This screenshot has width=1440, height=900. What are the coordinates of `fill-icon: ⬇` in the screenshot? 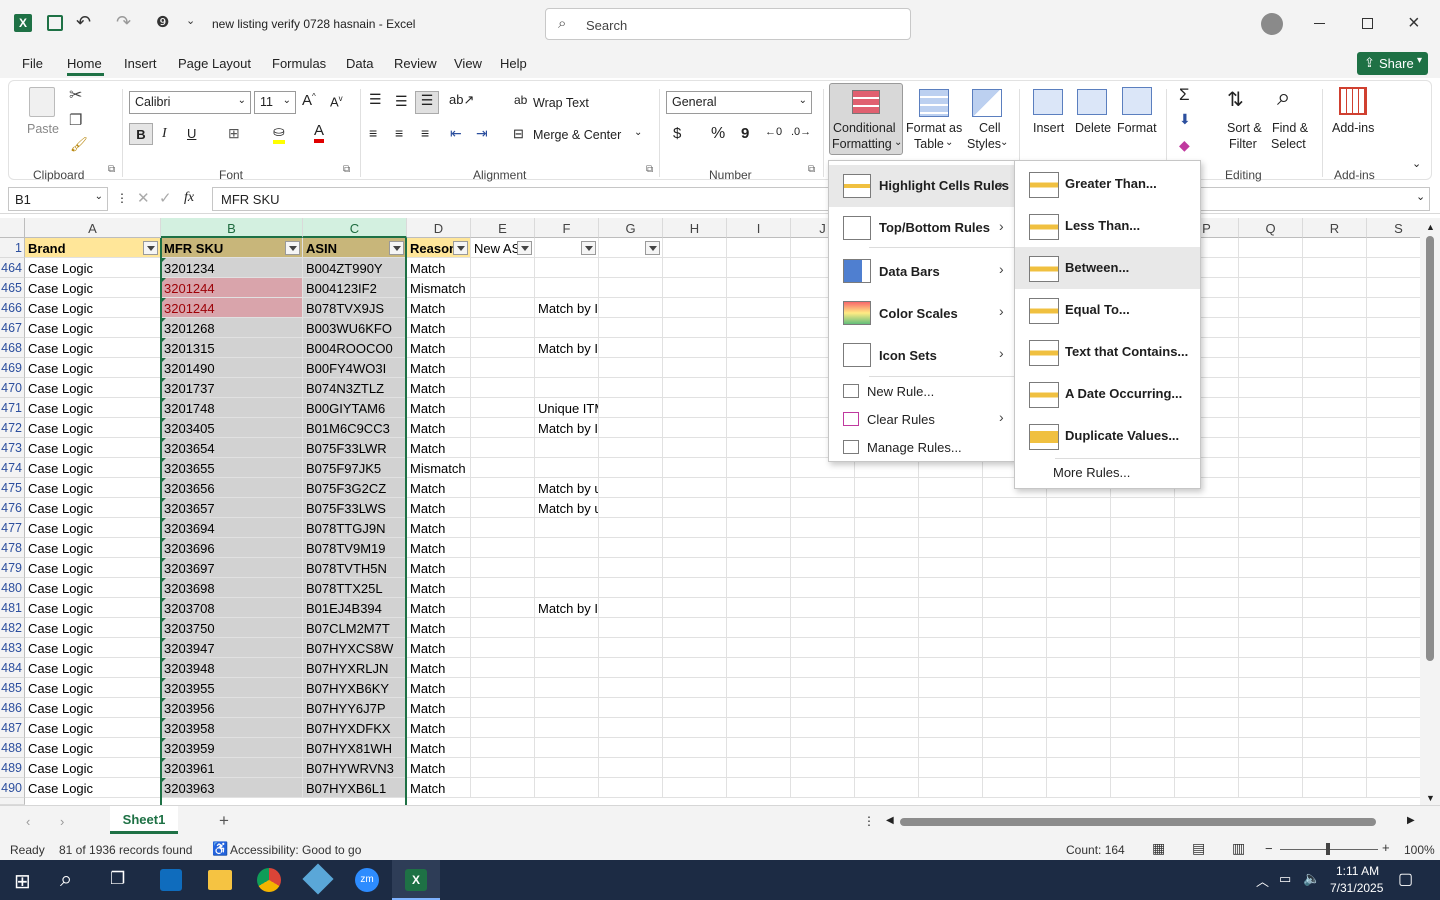 It's located at (1185, 119).